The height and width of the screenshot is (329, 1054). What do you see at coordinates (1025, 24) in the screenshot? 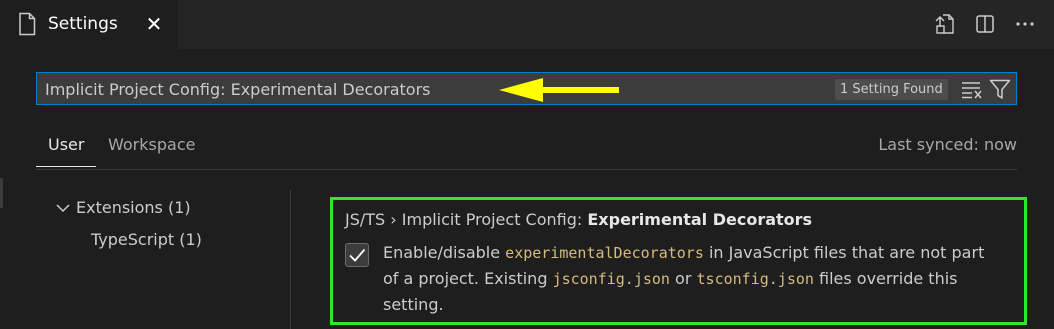
I see `more-actions-icon` at bounding box center [1025, 24].